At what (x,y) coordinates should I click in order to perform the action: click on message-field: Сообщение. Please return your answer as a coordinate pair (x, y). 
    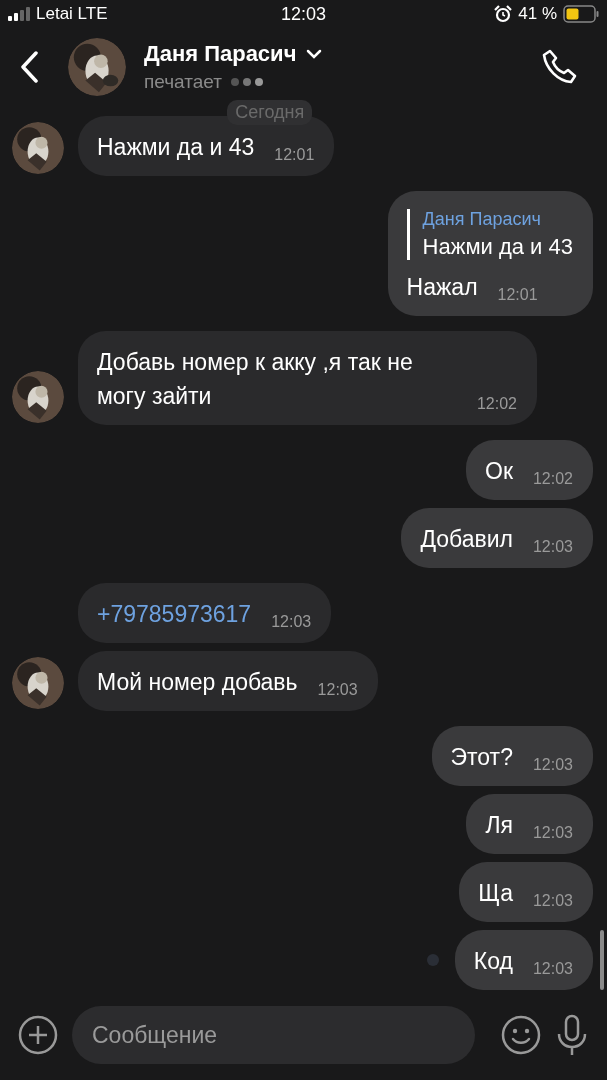
    Looking at the image, I should click on (273, 1035).